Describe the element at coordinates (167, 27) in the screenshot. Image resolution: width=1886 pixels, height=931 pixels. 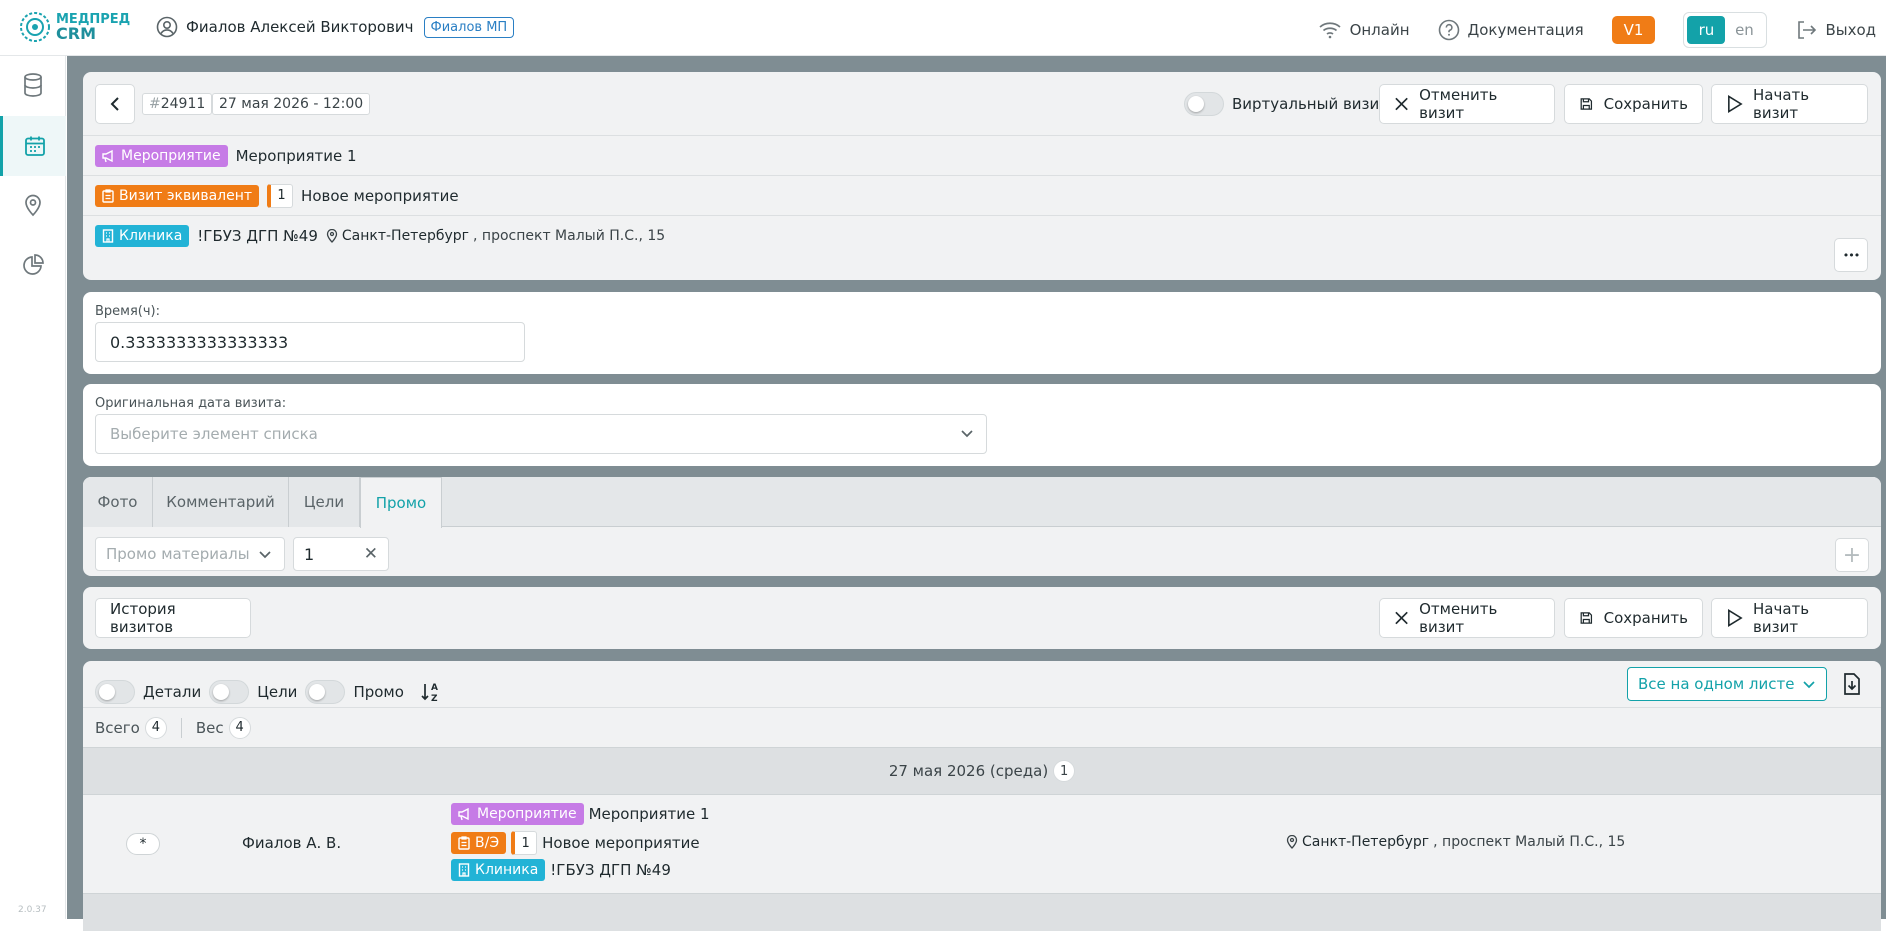
I see `user-icon` at that location.